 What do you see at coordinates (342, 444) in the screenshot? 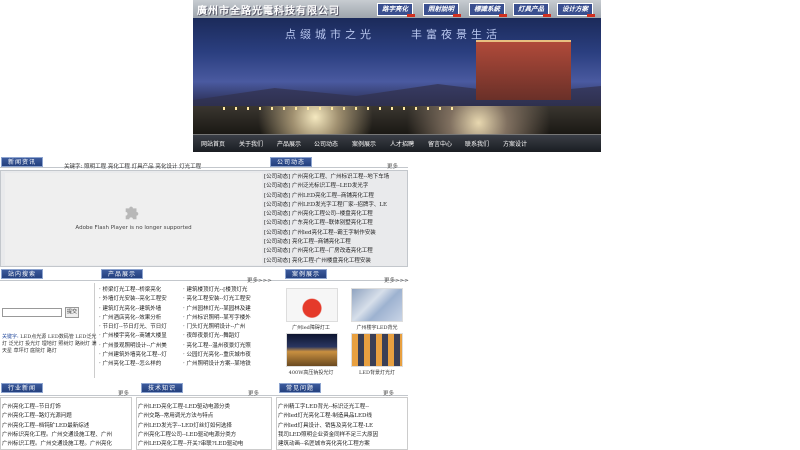
I see `list-item: 建筑动画--名匠城市亮化亮化工程方案` at bounding box center [342, 444].